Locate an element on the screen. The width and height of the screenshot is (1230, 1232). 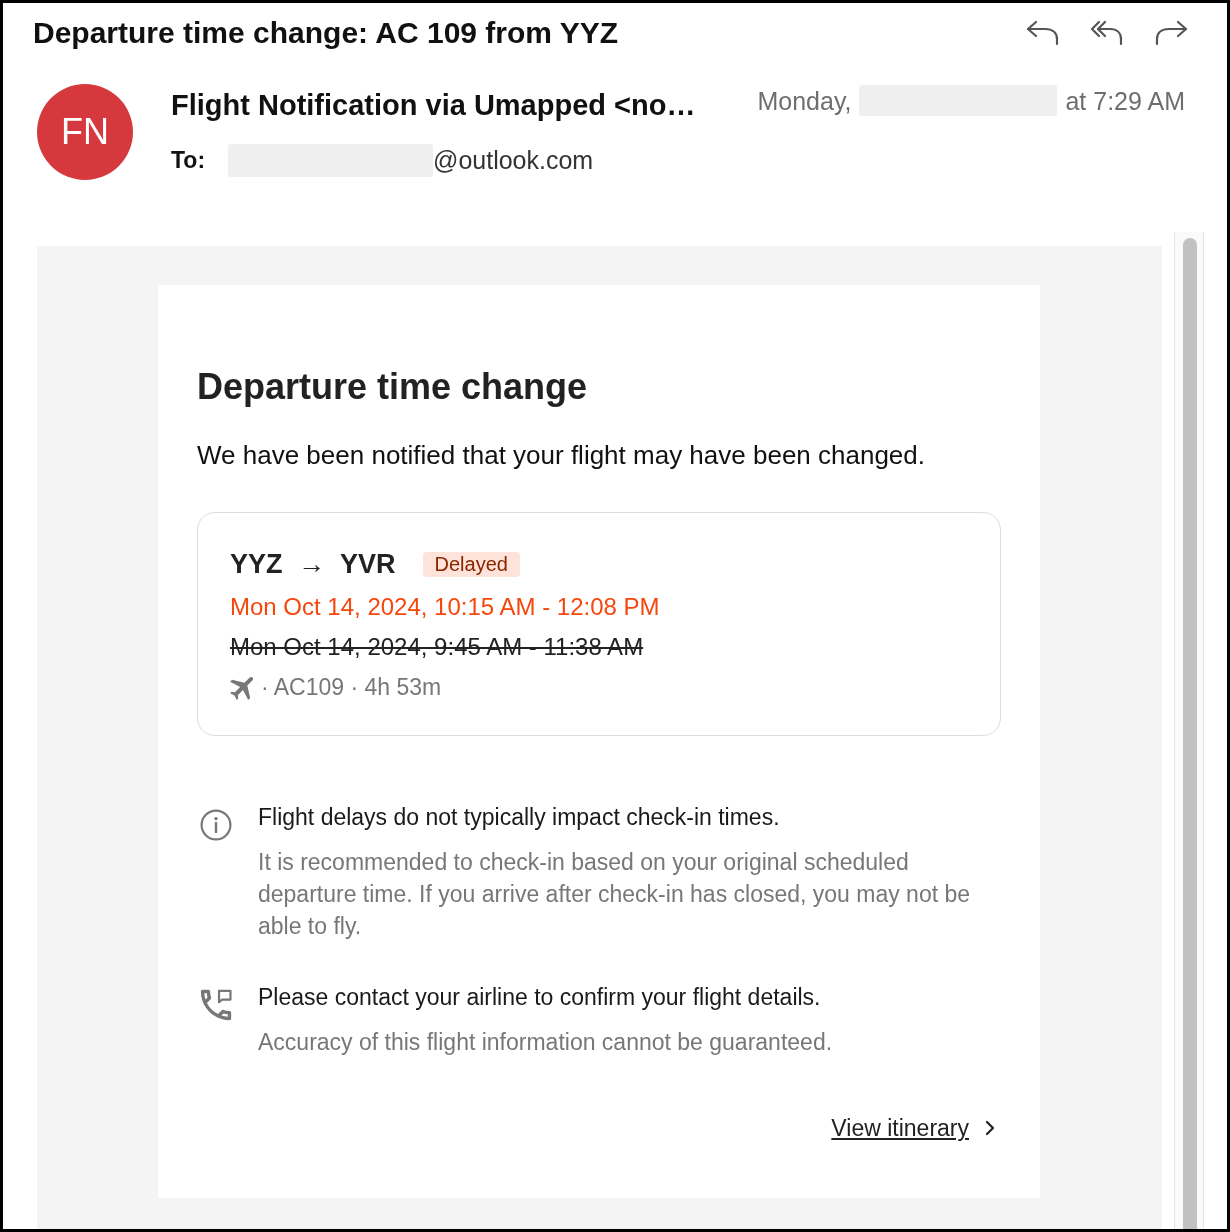
new-flight-time: Mon Oct 14, 2024, 10:15 AM - 12:08 PM is located at coordinates (445, 606).